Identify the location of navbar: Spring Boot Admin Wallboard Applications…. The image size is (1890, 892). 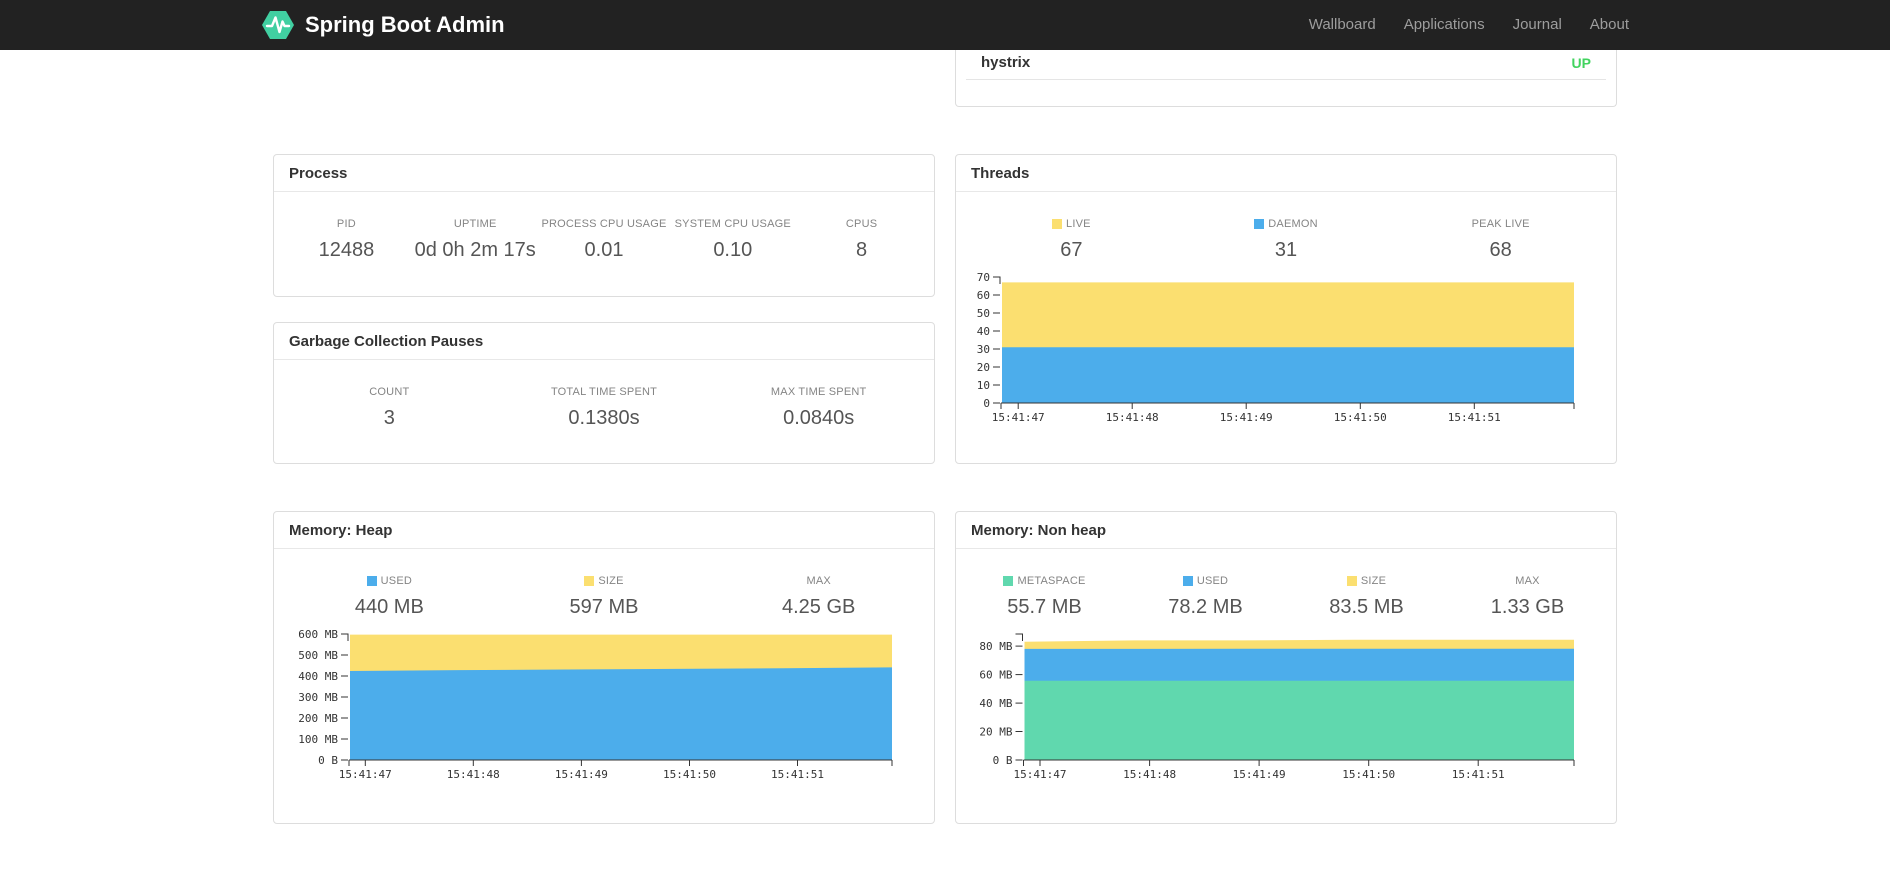
(945, 25).